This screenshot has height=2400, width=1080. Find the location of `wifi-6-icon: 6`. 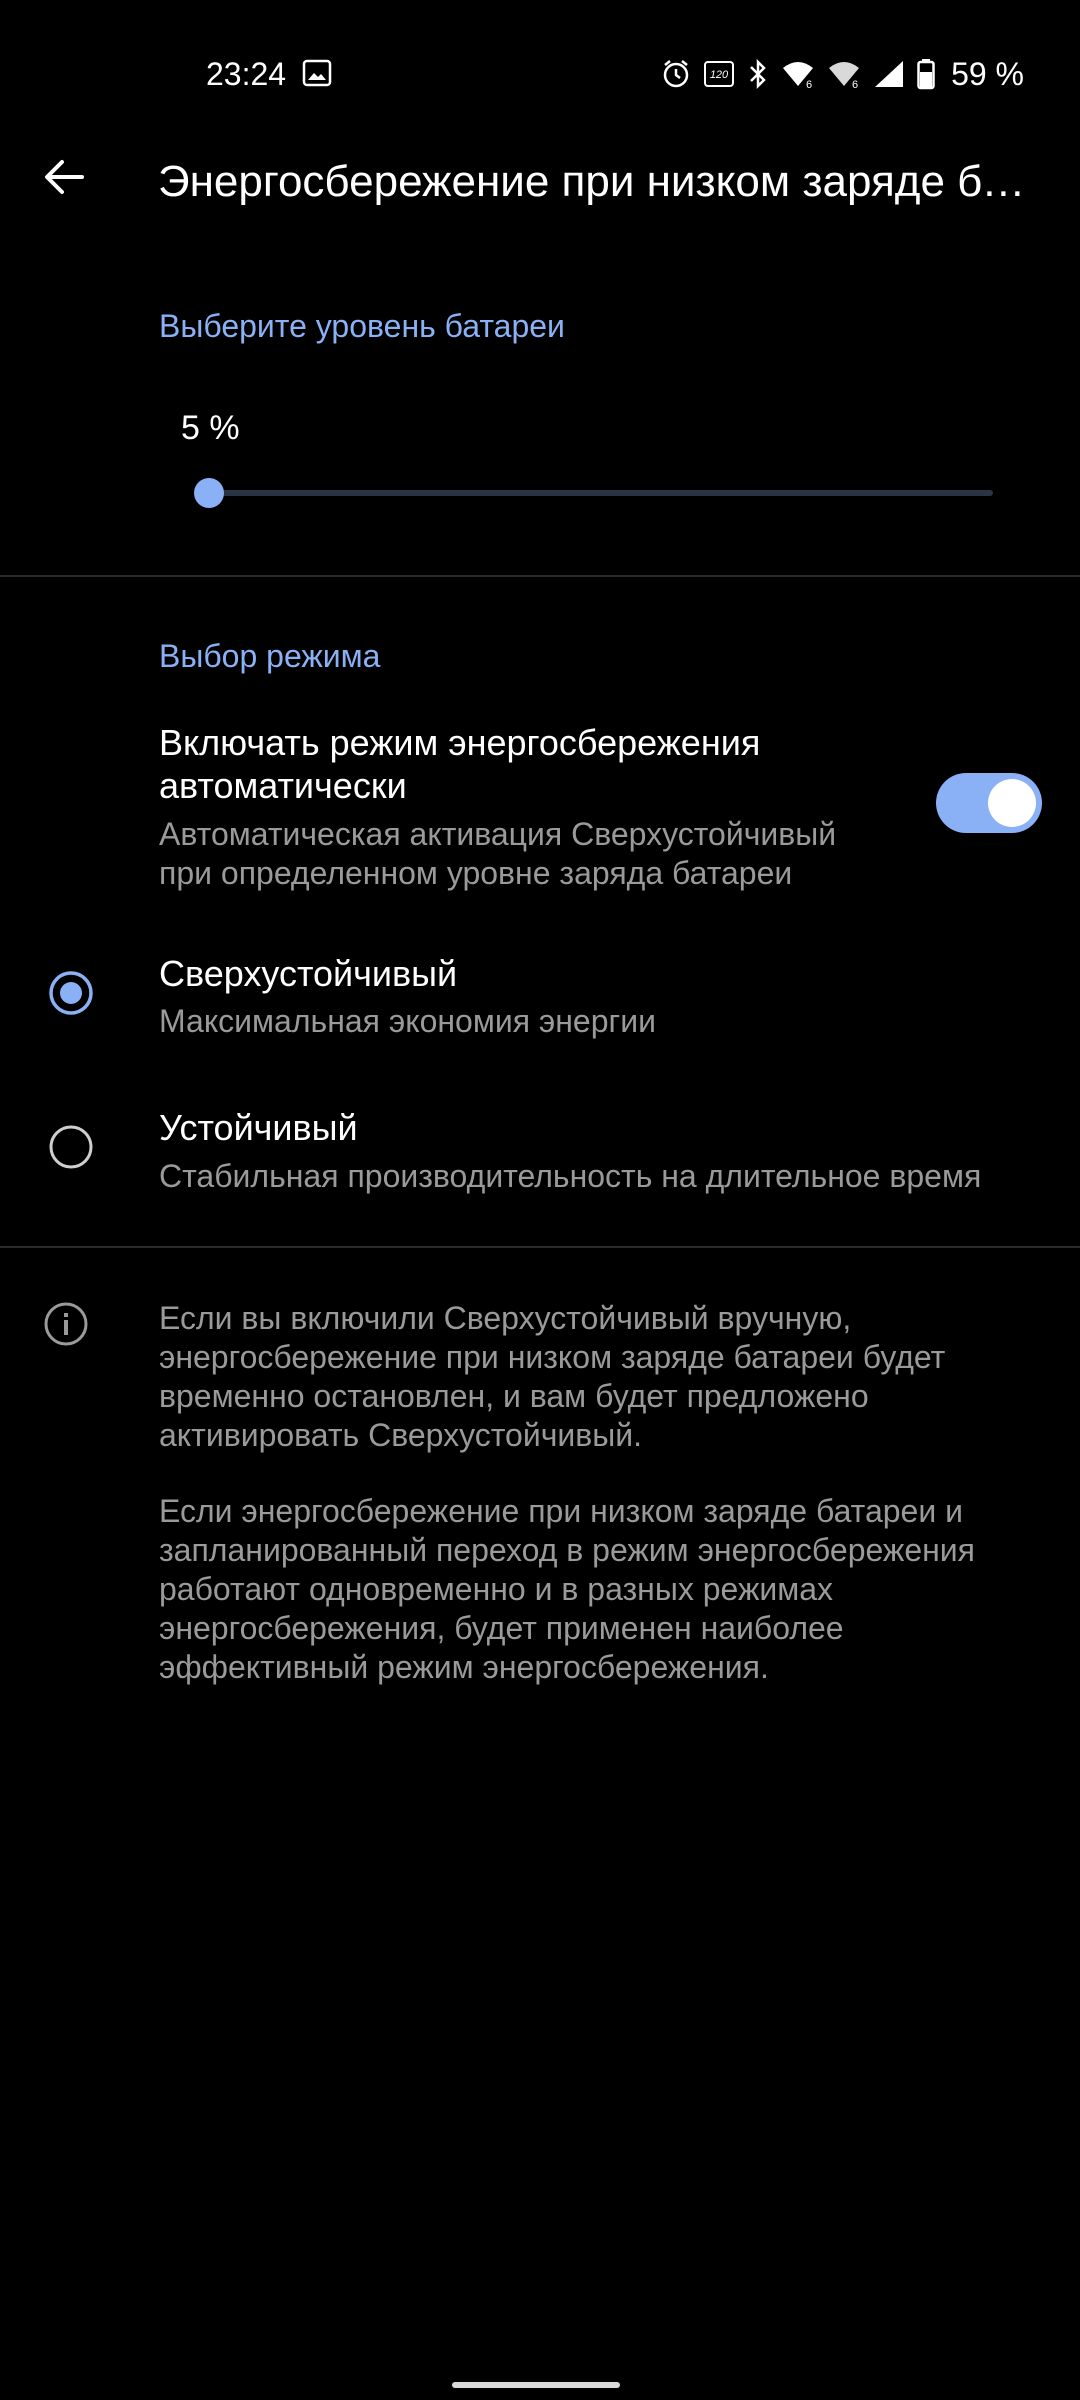

wifi-6-icon: 6 is located at coordinates (798, 74).